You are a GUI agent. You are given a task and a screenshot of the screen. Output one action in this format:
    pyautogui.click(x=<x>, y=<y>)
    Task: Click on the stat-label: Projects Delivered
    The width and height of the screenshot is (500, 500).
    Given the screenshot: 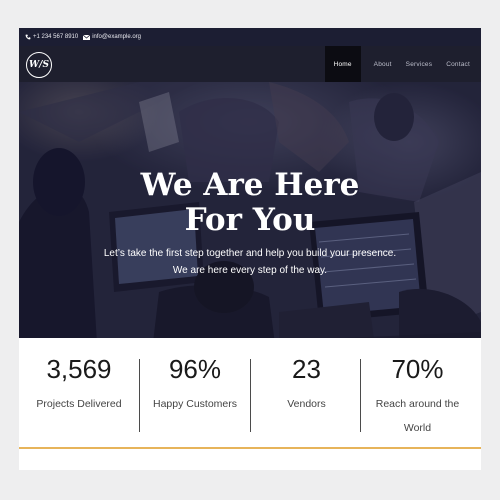 What is the action you would take?
    pyautogui.click(x=79, y=404)
    